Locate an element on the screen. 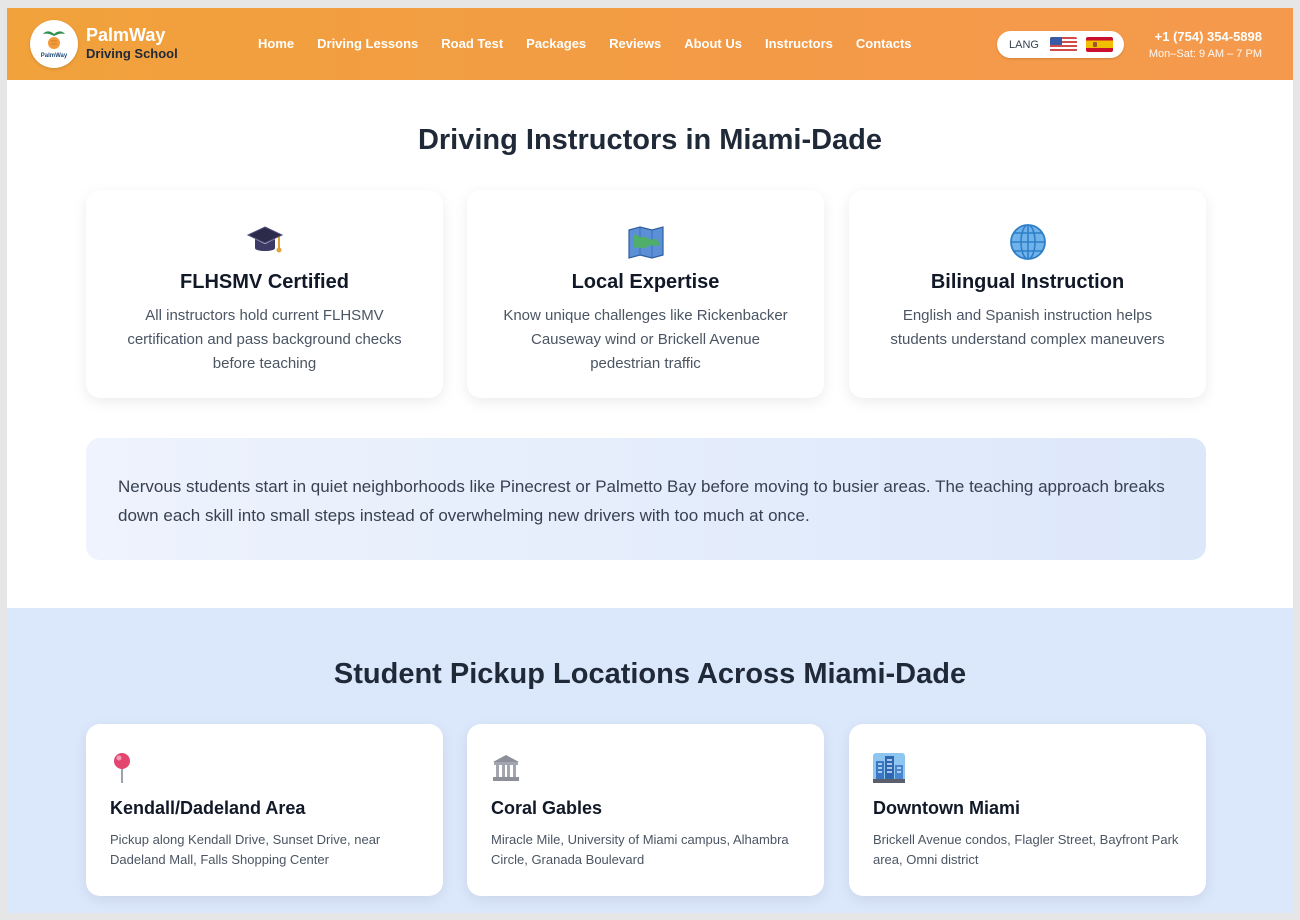 The height and width of the screenshot is (920, 1300). logo: PalmWay is located at coordinates (54, 44).